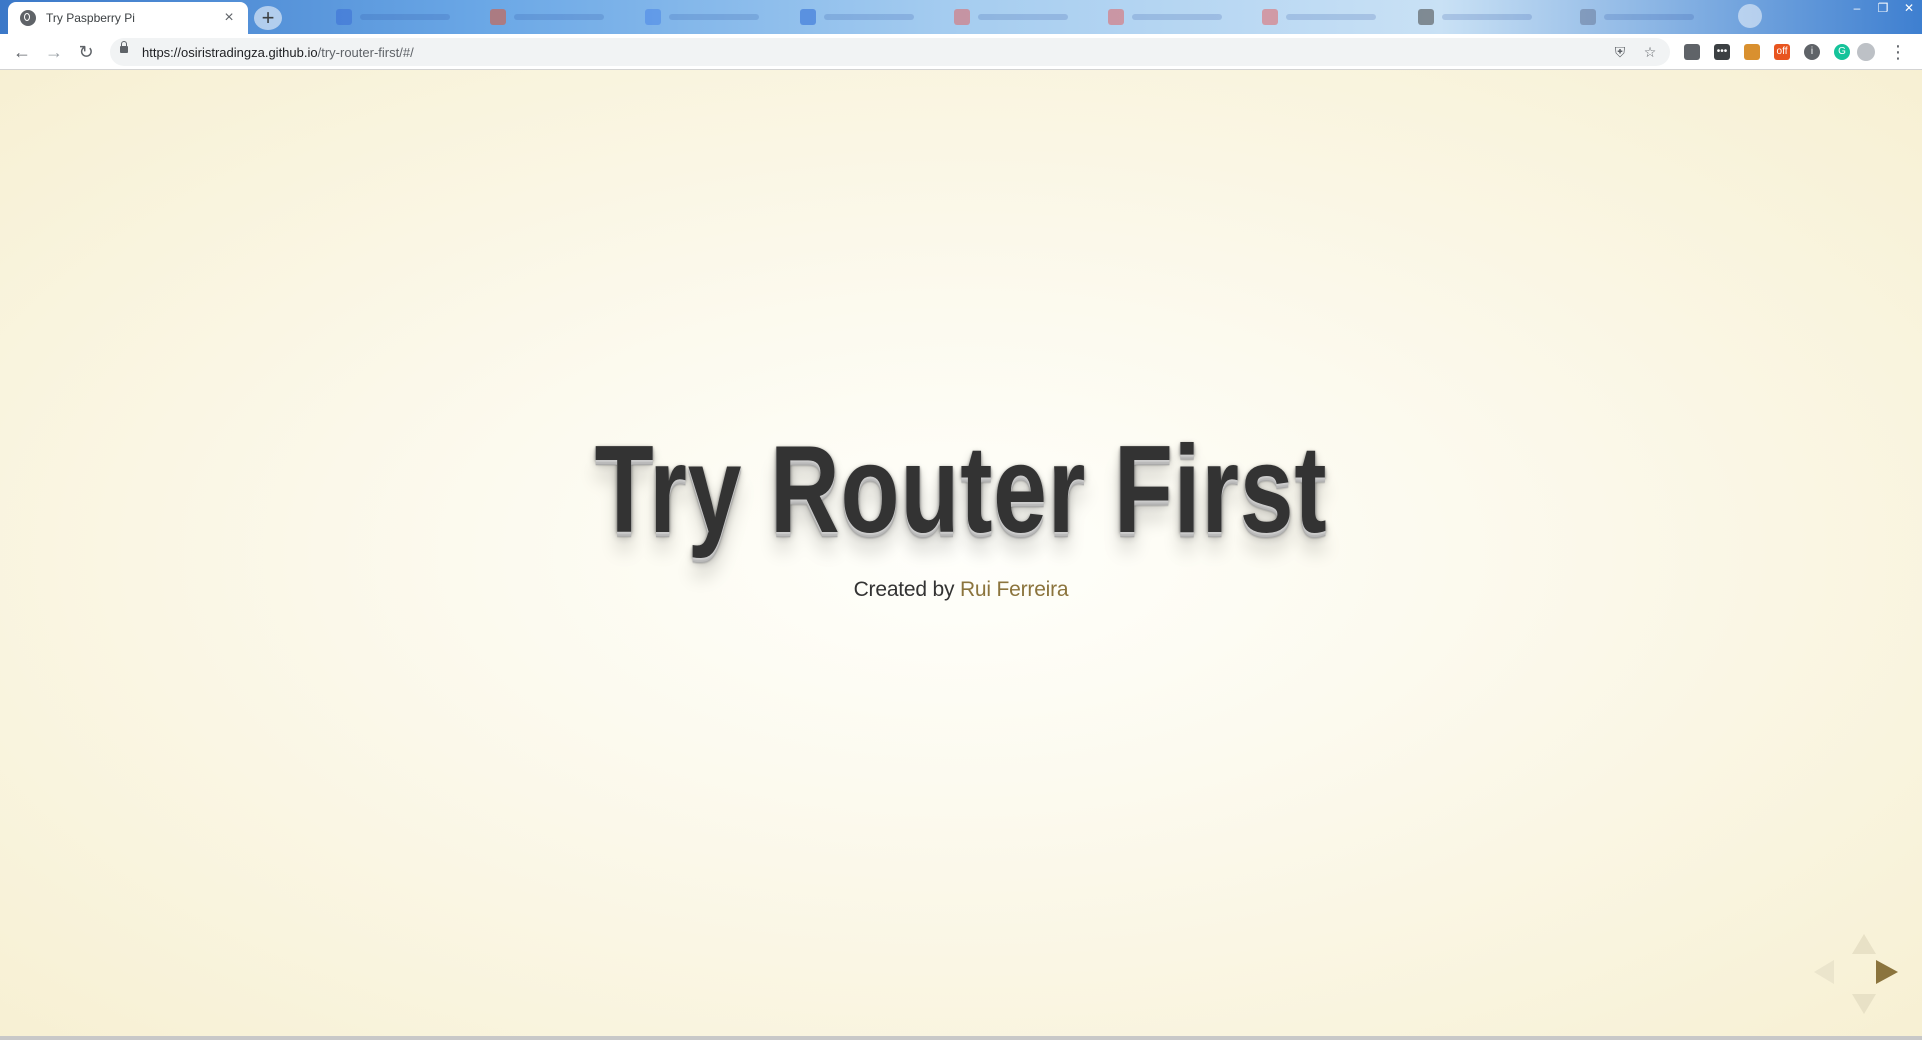  What do you see at coordinates (90, 18) in the screenshot?
I see `tab-title: Try Paspberry Pi` at bounding box center [90, 18].